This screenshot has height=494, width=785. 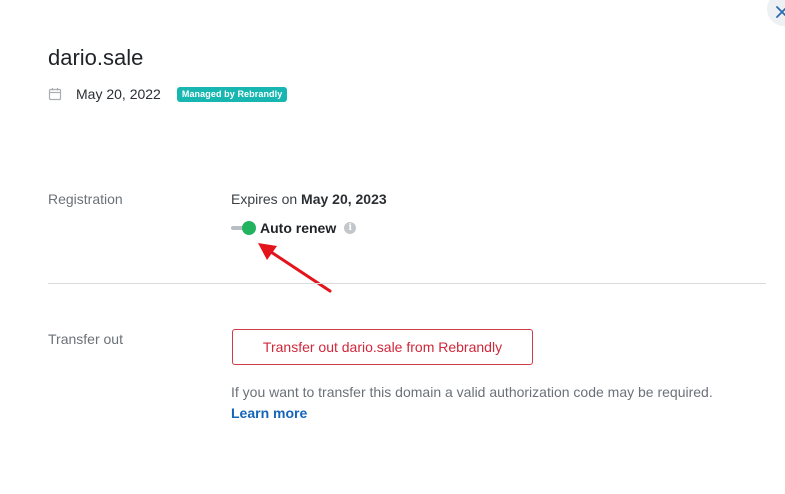 What do you see at coordinates (780, 12) in the screenshot?
I see `close-icon` at bounding box center [780, 12].